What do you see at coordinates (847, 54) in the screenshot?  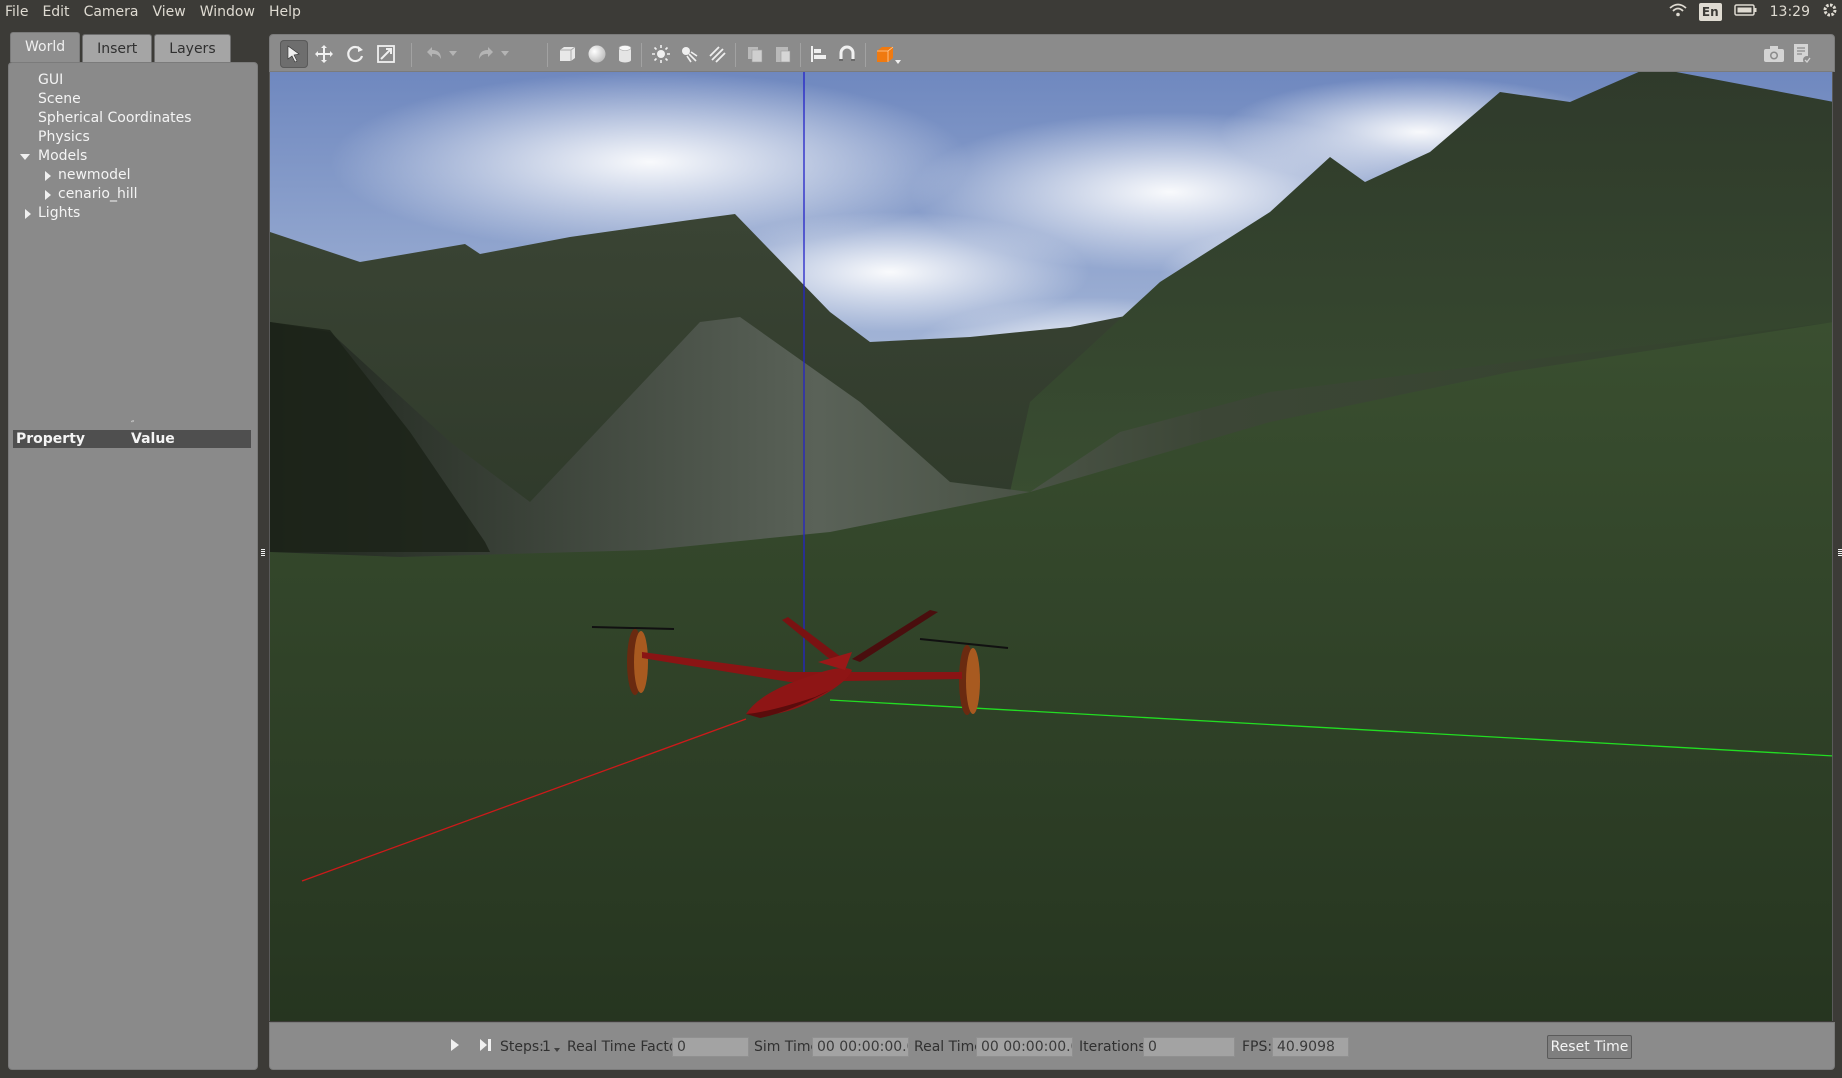 I see `snap-icon` at bounding box center [847, 54].